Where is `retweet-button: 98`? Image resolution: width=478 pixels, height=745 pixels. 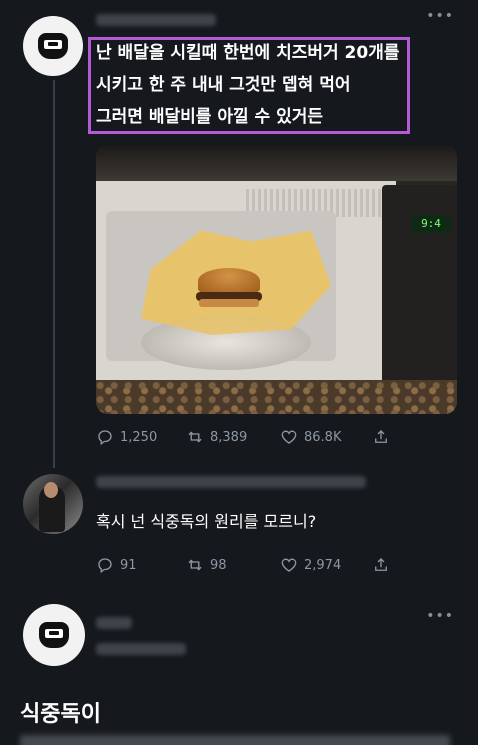
retweet-button: 98 is located at coordinates (233, 565).